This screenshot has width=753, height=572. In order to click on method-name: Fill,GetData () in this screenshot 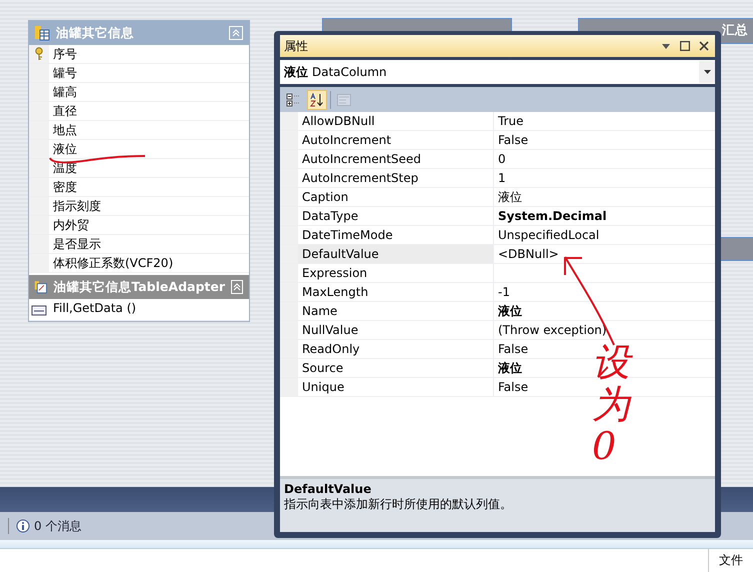, I will do `click(92, 309)`.